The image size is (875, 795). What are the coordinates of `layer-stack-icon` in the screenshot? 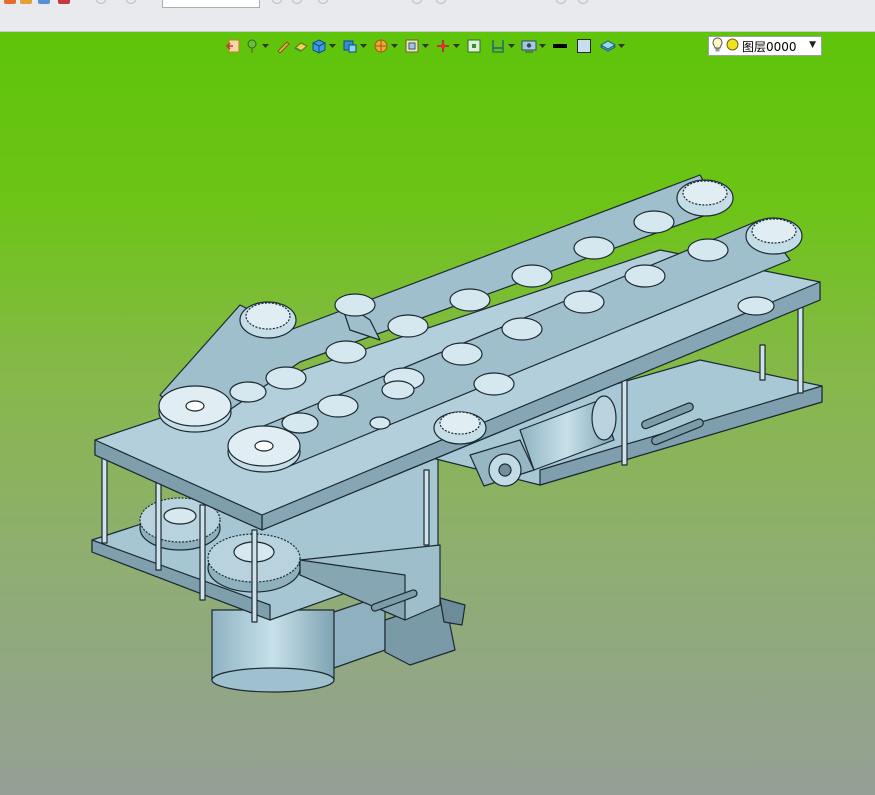 It's located at (608, 46).